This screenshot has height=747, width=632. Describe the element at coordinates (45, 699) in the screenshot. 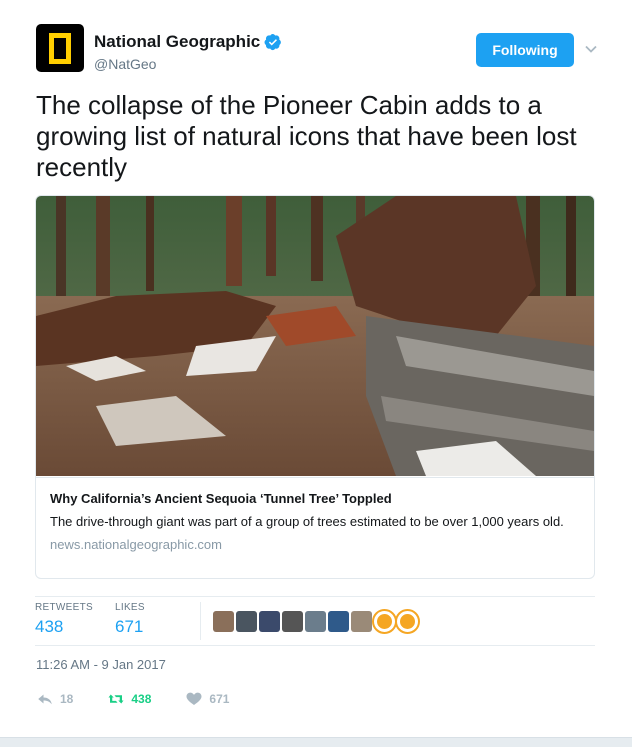

I see `reply-icon` at that location.